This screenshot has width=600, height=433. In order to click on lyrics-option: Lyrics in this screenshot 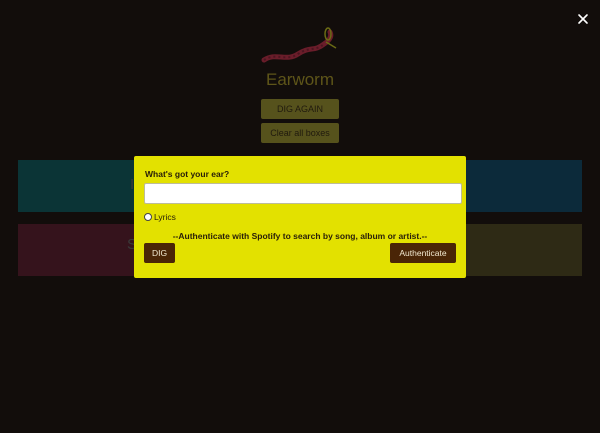, I will do `click(160, 217)`.